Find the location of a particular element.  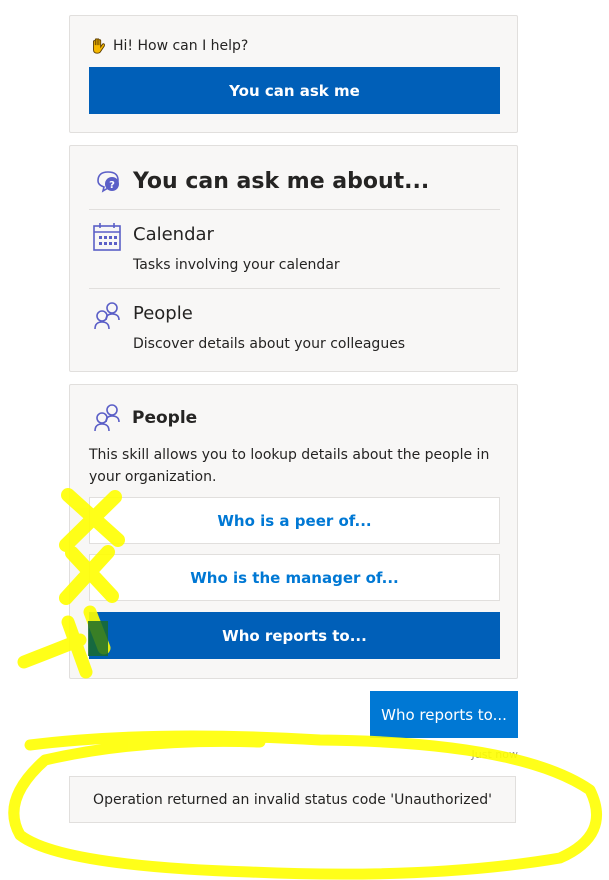

waving-hand-icon is located at coordinates (99, 46).